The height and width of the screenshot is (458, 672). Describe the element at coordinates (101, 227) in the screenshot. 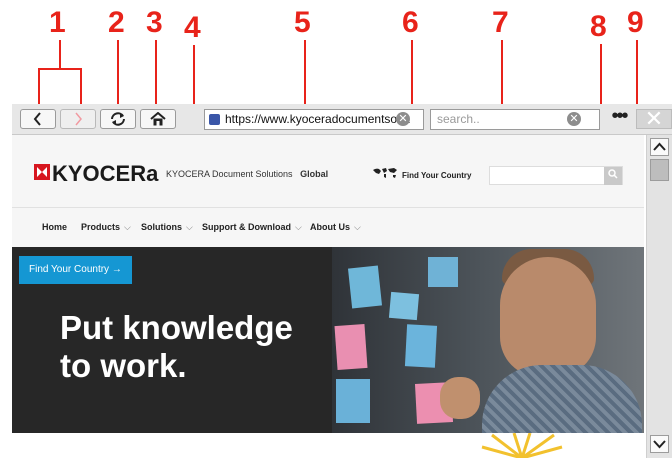

I see `nav-products-label: Products` at that location.